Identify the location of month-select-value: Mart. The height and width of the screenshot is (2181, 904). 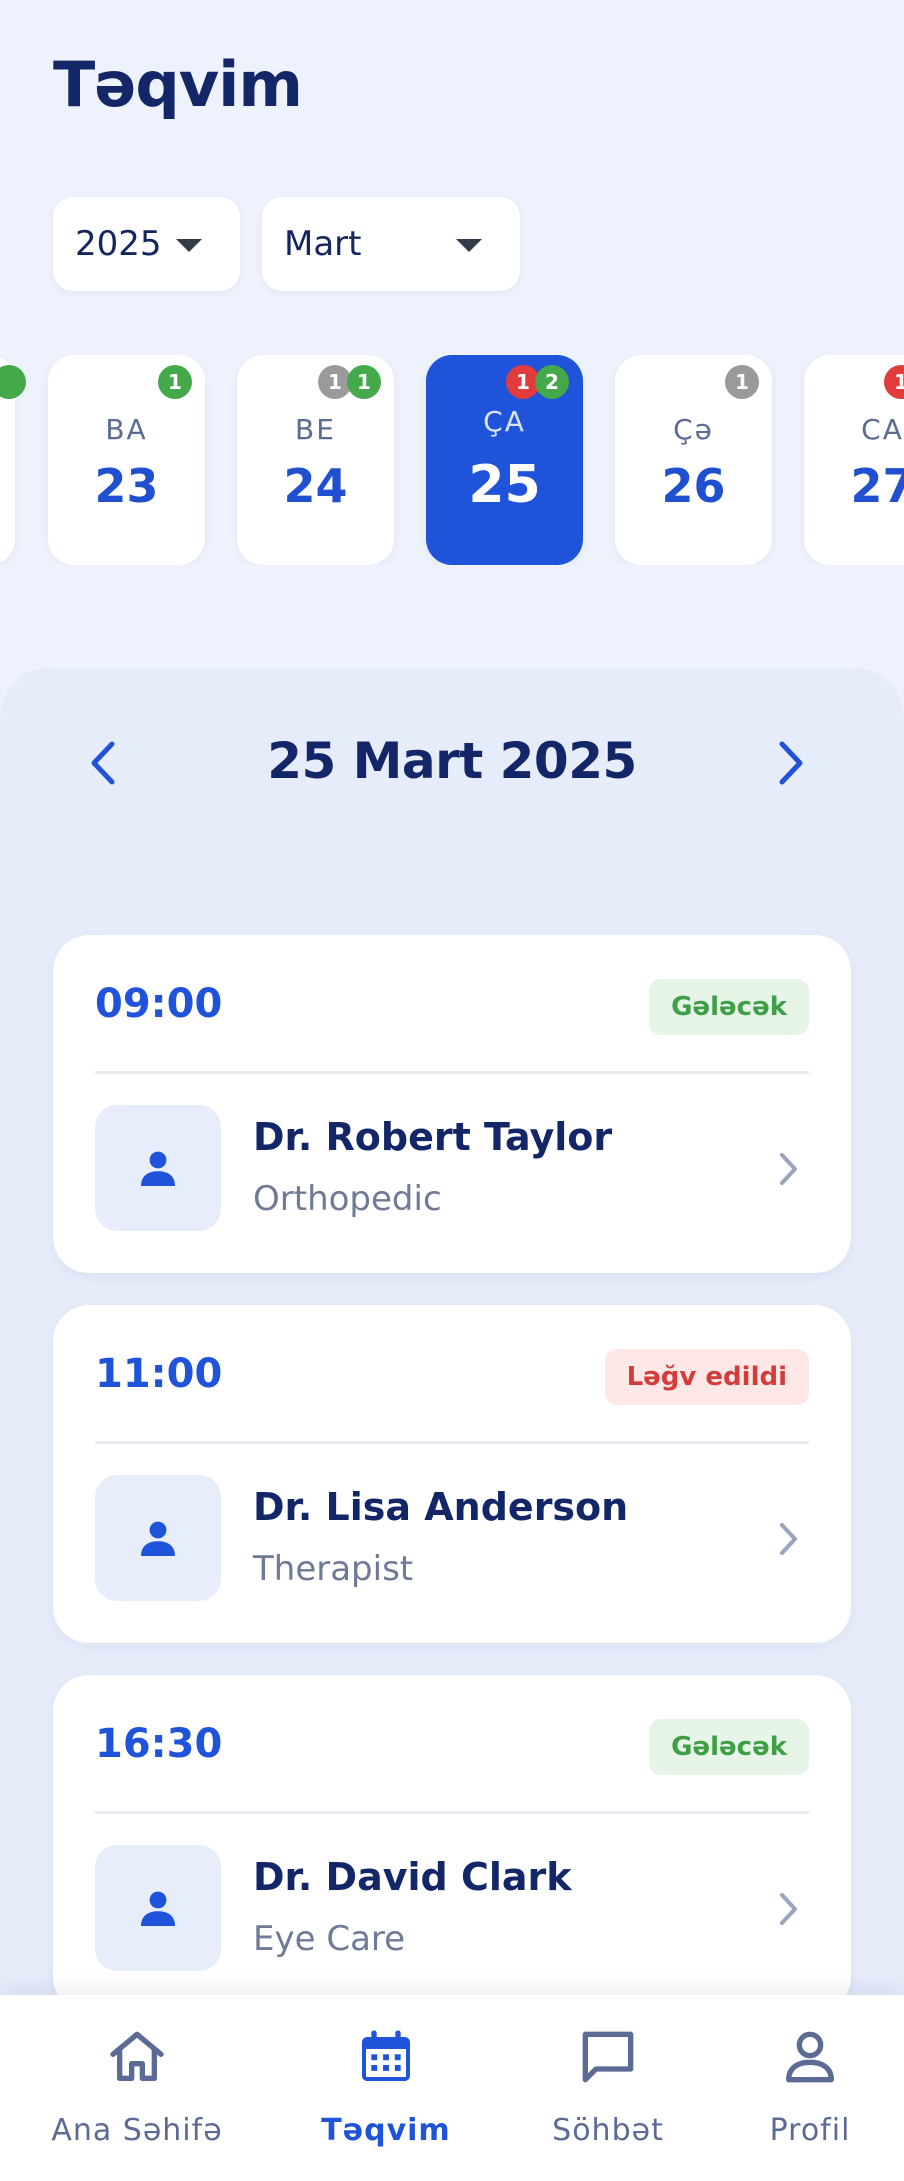
(323, 244).